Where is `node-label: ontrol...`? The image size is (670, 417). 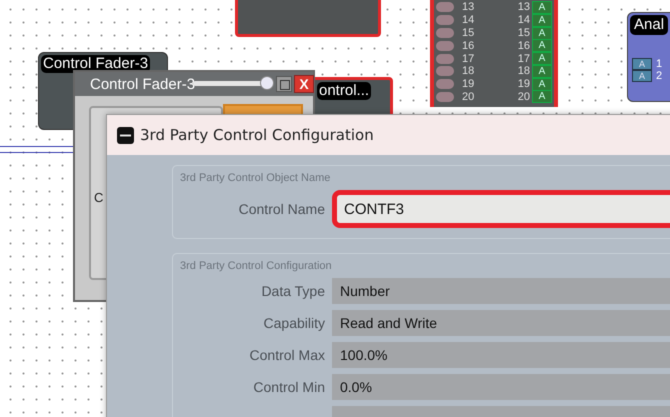 node-label: ontrol... is located at coordinates (344, 91).